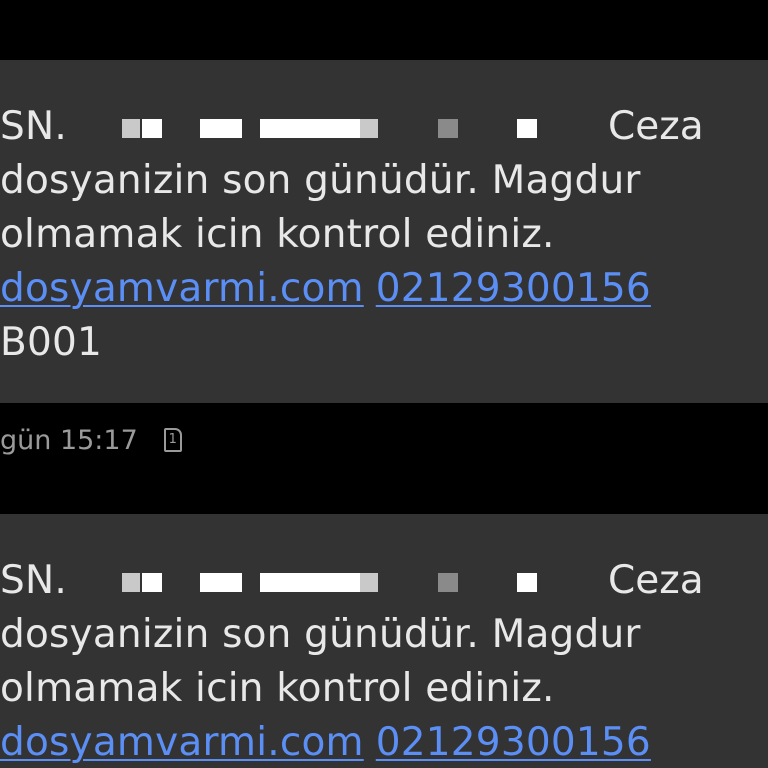 Image resolution: width=768 pixels, height=768 pixels. I want to click on sim-card-icon: 1, so click(172, 440).